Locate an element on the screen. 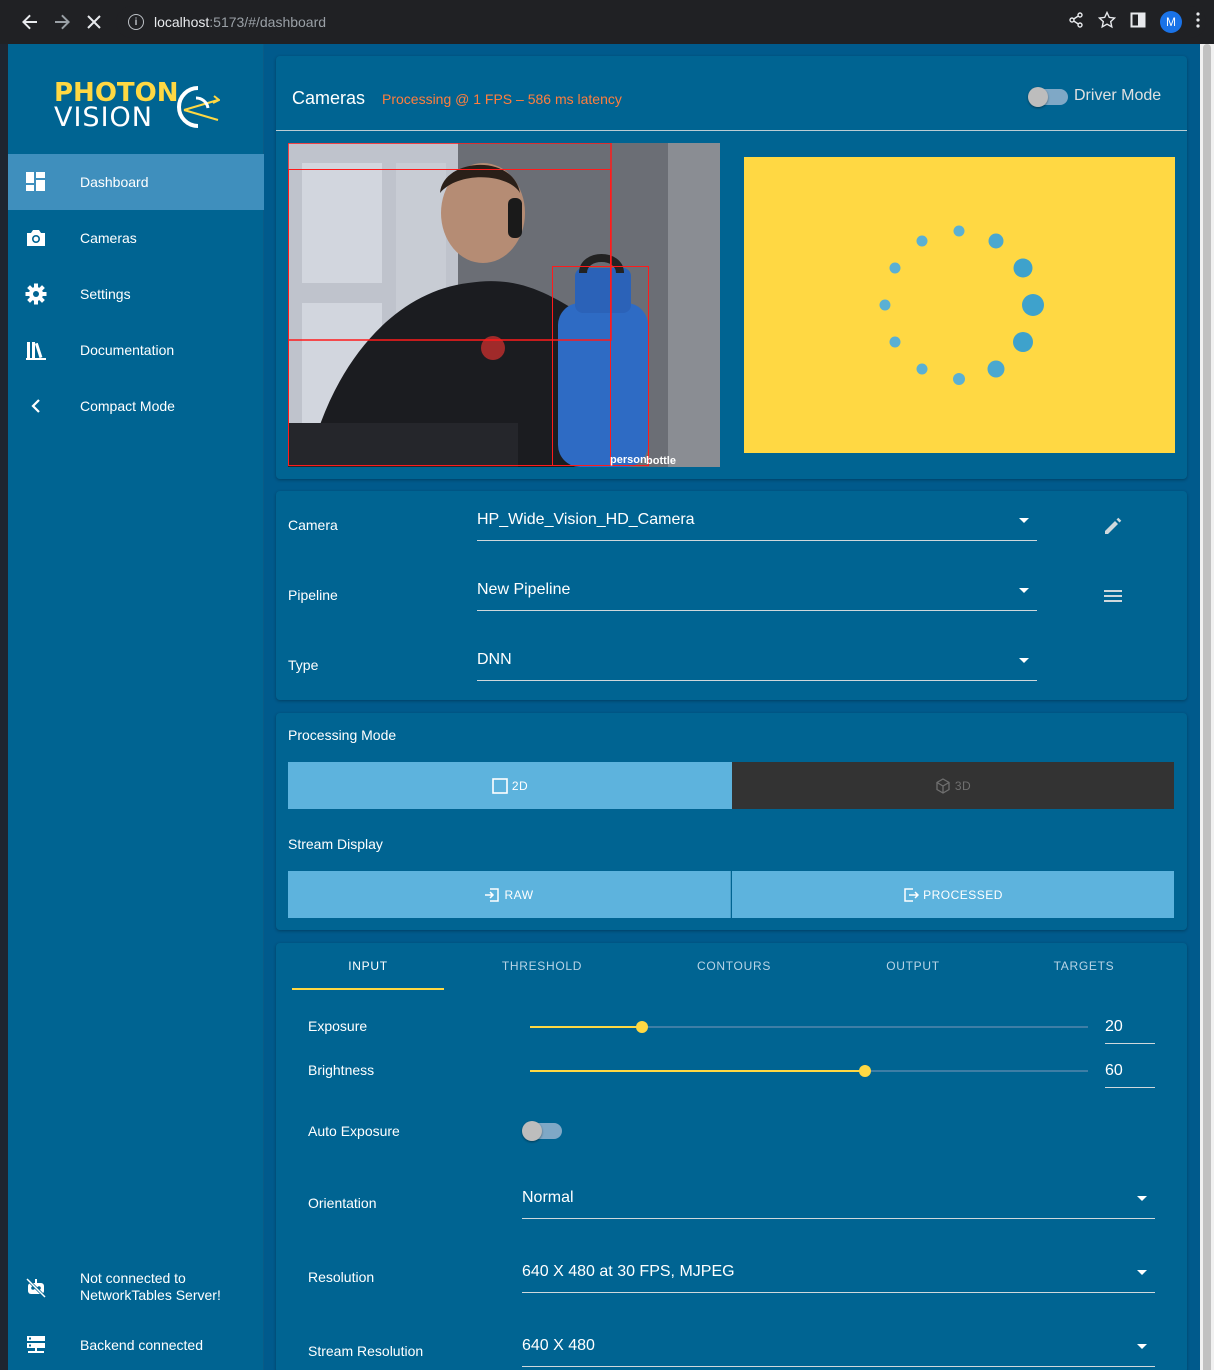 This screenshot has width=1214, height=1370. auto-exposure-label: Auto Exposure is located at coordinates (354, 1131).